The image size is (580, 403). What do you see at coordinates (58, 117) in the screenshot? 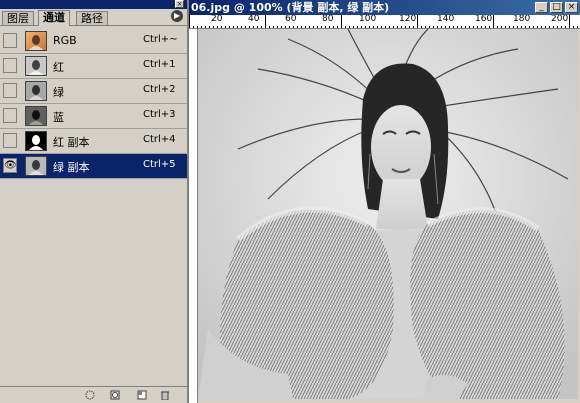
I see `channel-name: 蓝` at bounding box center [58, 117].